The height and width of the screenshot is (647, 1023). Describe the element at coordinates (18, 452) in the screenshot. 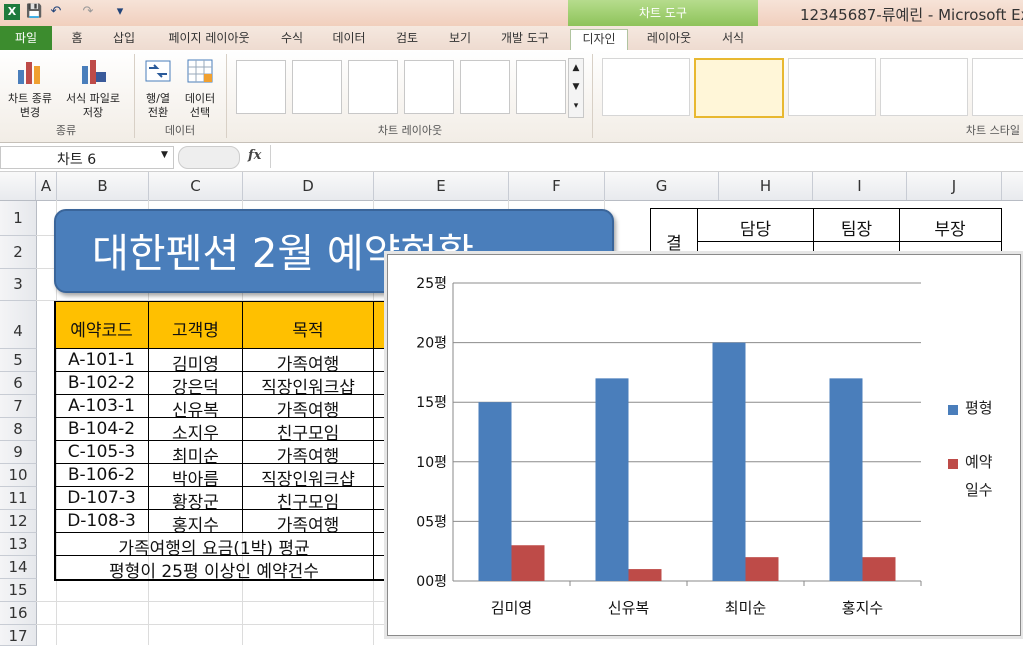

I see `row-header: 9` at that location.